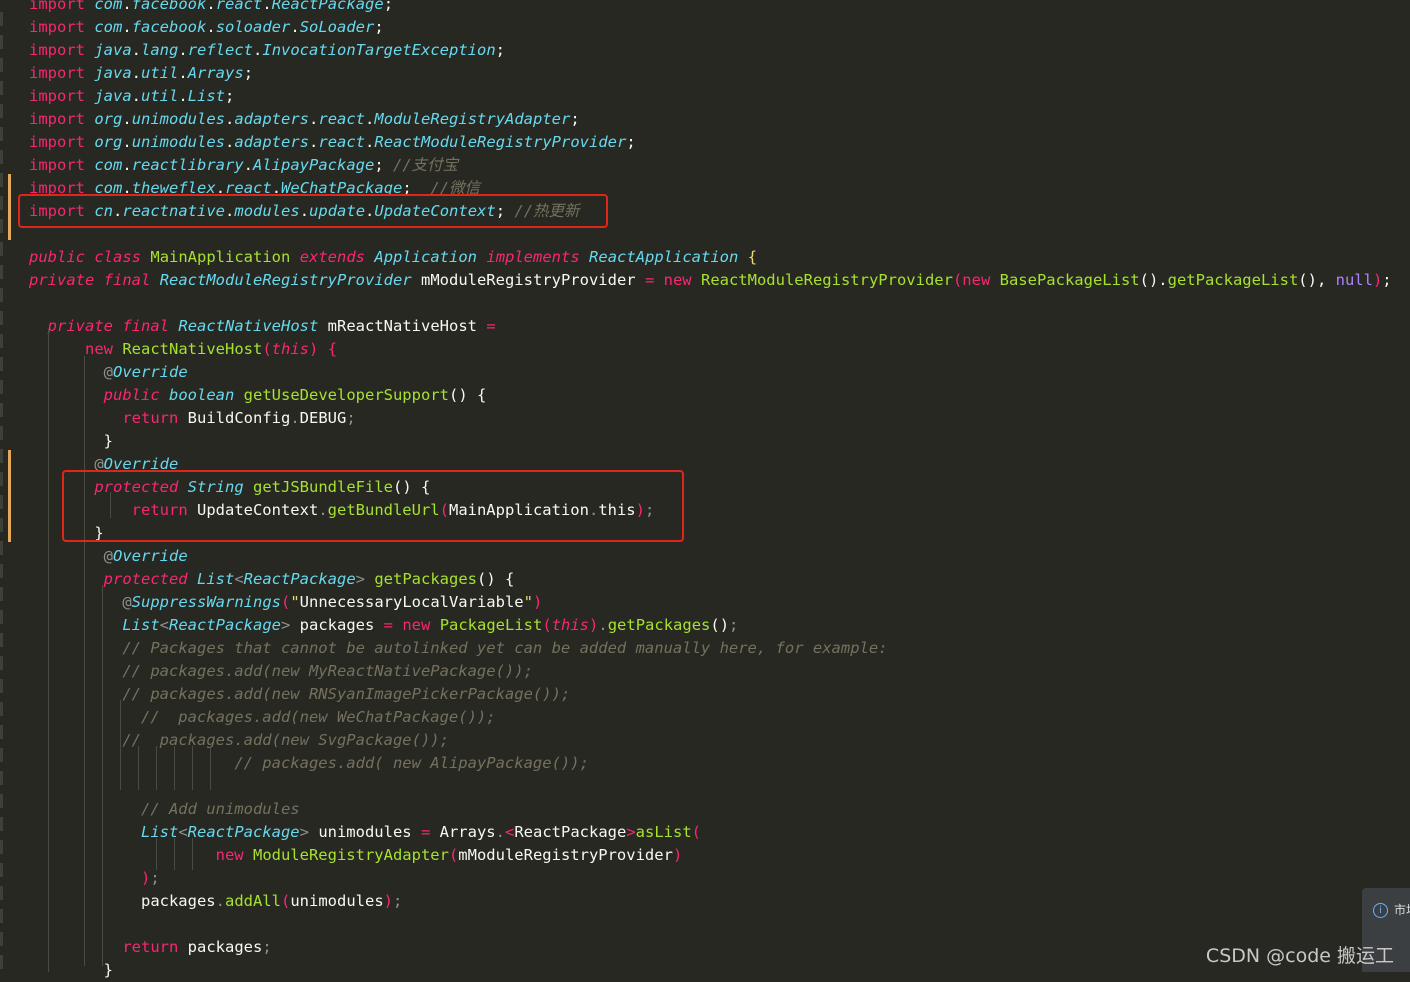 This screenshot has width=1410, height=982. What do you see at coordinates (150, 372) in the screenshot?
I see `code-token: Override` at bounding box center [150, 372].